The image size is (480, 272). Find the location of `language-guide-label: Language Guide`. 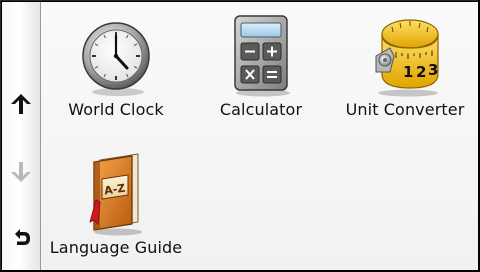

language-guide-label: Language Guide is located at coordinates (116, 247).